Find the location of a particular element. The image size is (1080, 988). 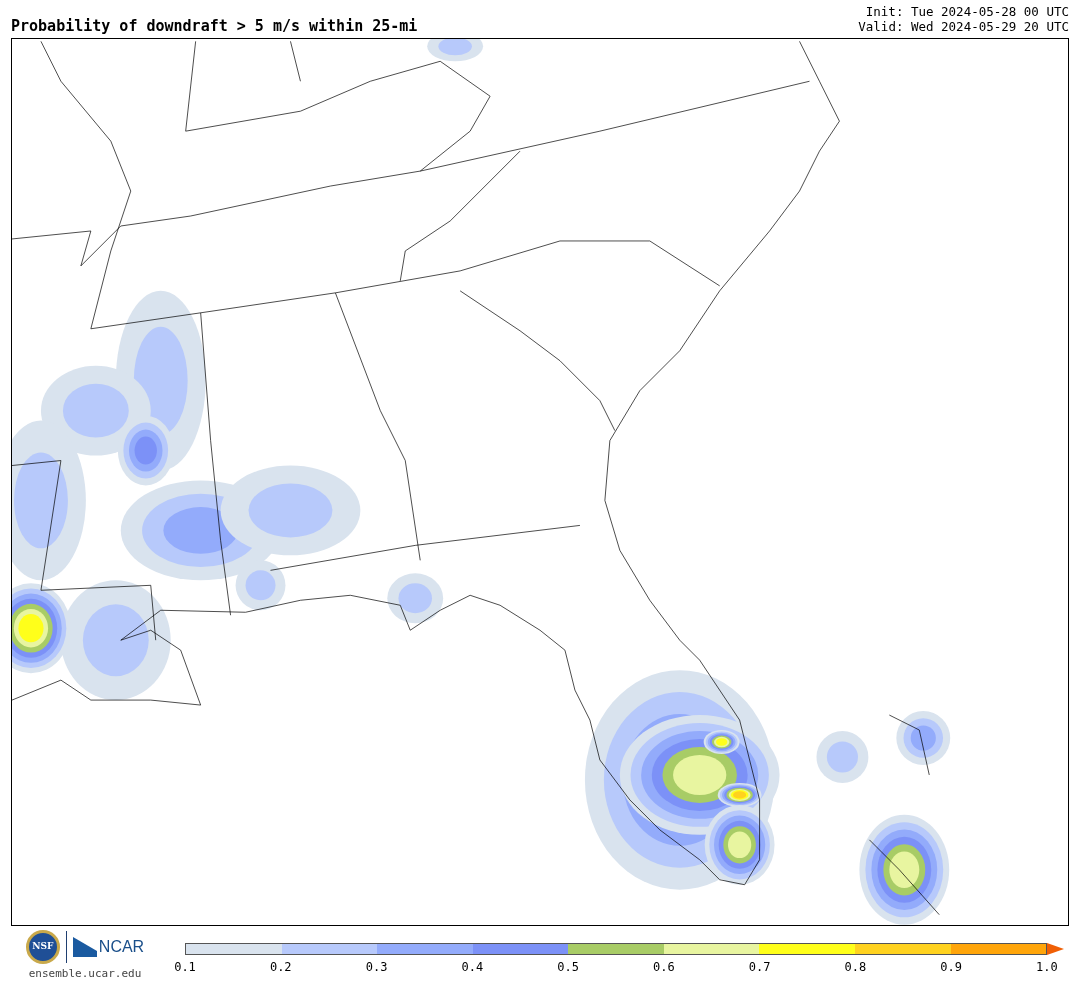

tick-label: 0.1 is located at coordinates (185, 967).